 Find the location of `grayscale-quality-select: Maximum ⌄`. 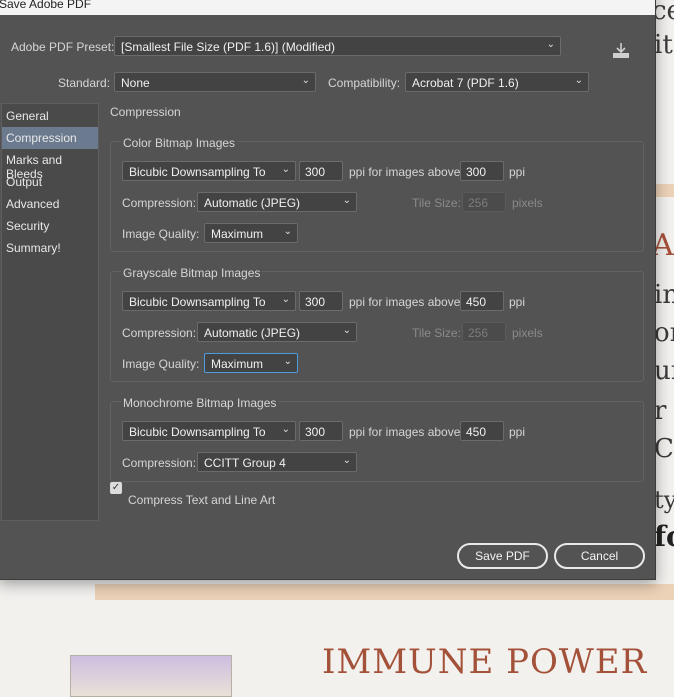

grayscale-quality-select: Maximum ⌄ is located at coordinates (251, 363).